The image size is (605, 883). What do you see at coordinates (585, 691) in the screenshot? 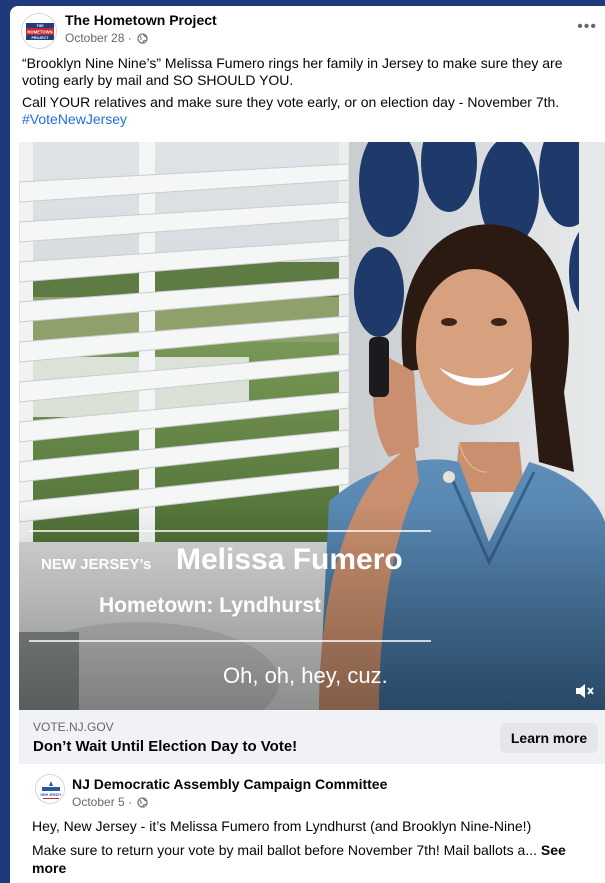
I see `mute-icon` at bounding box center [585, 691].